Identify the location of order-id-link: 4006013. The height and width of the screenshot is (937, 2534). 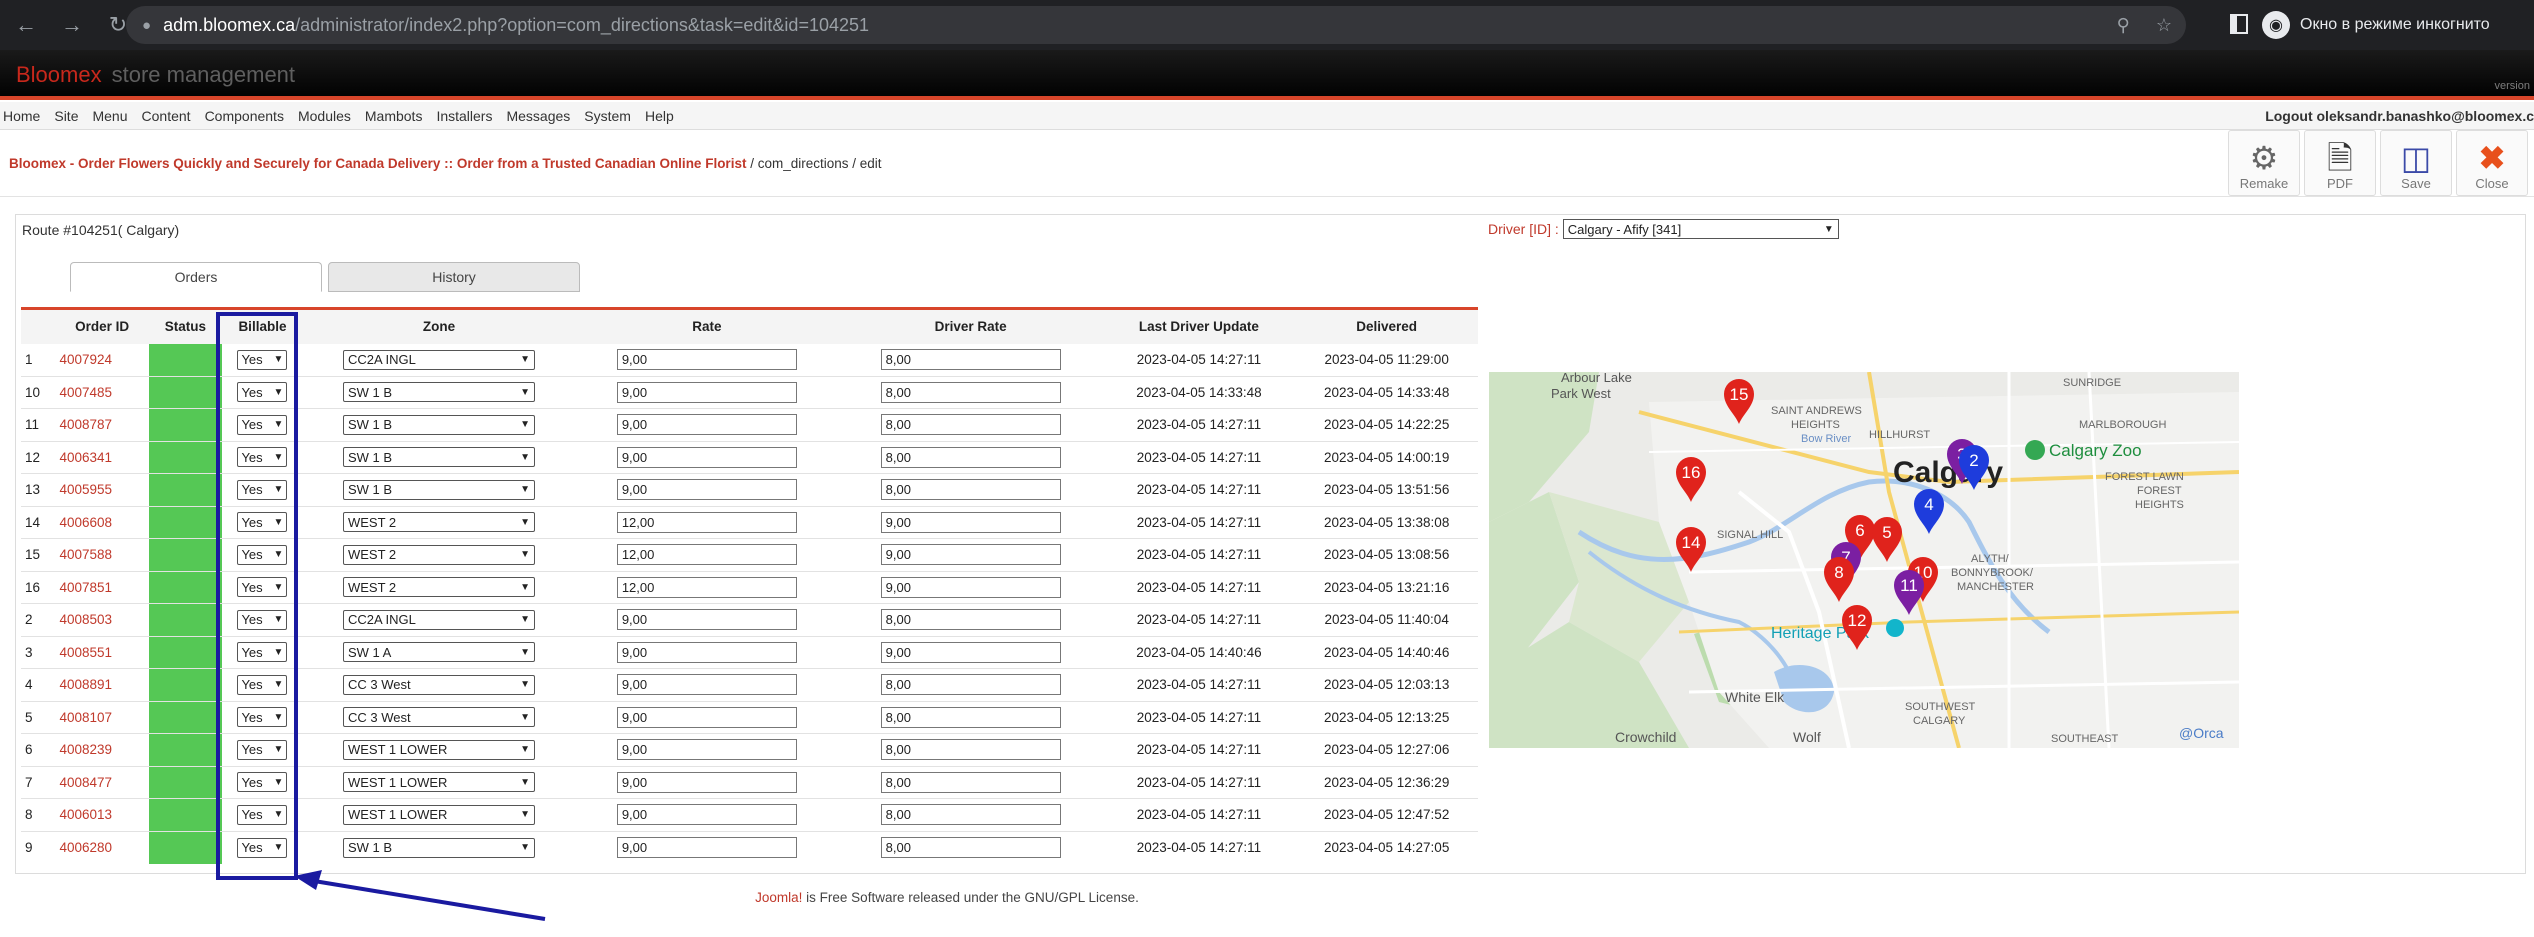
(85, 814).